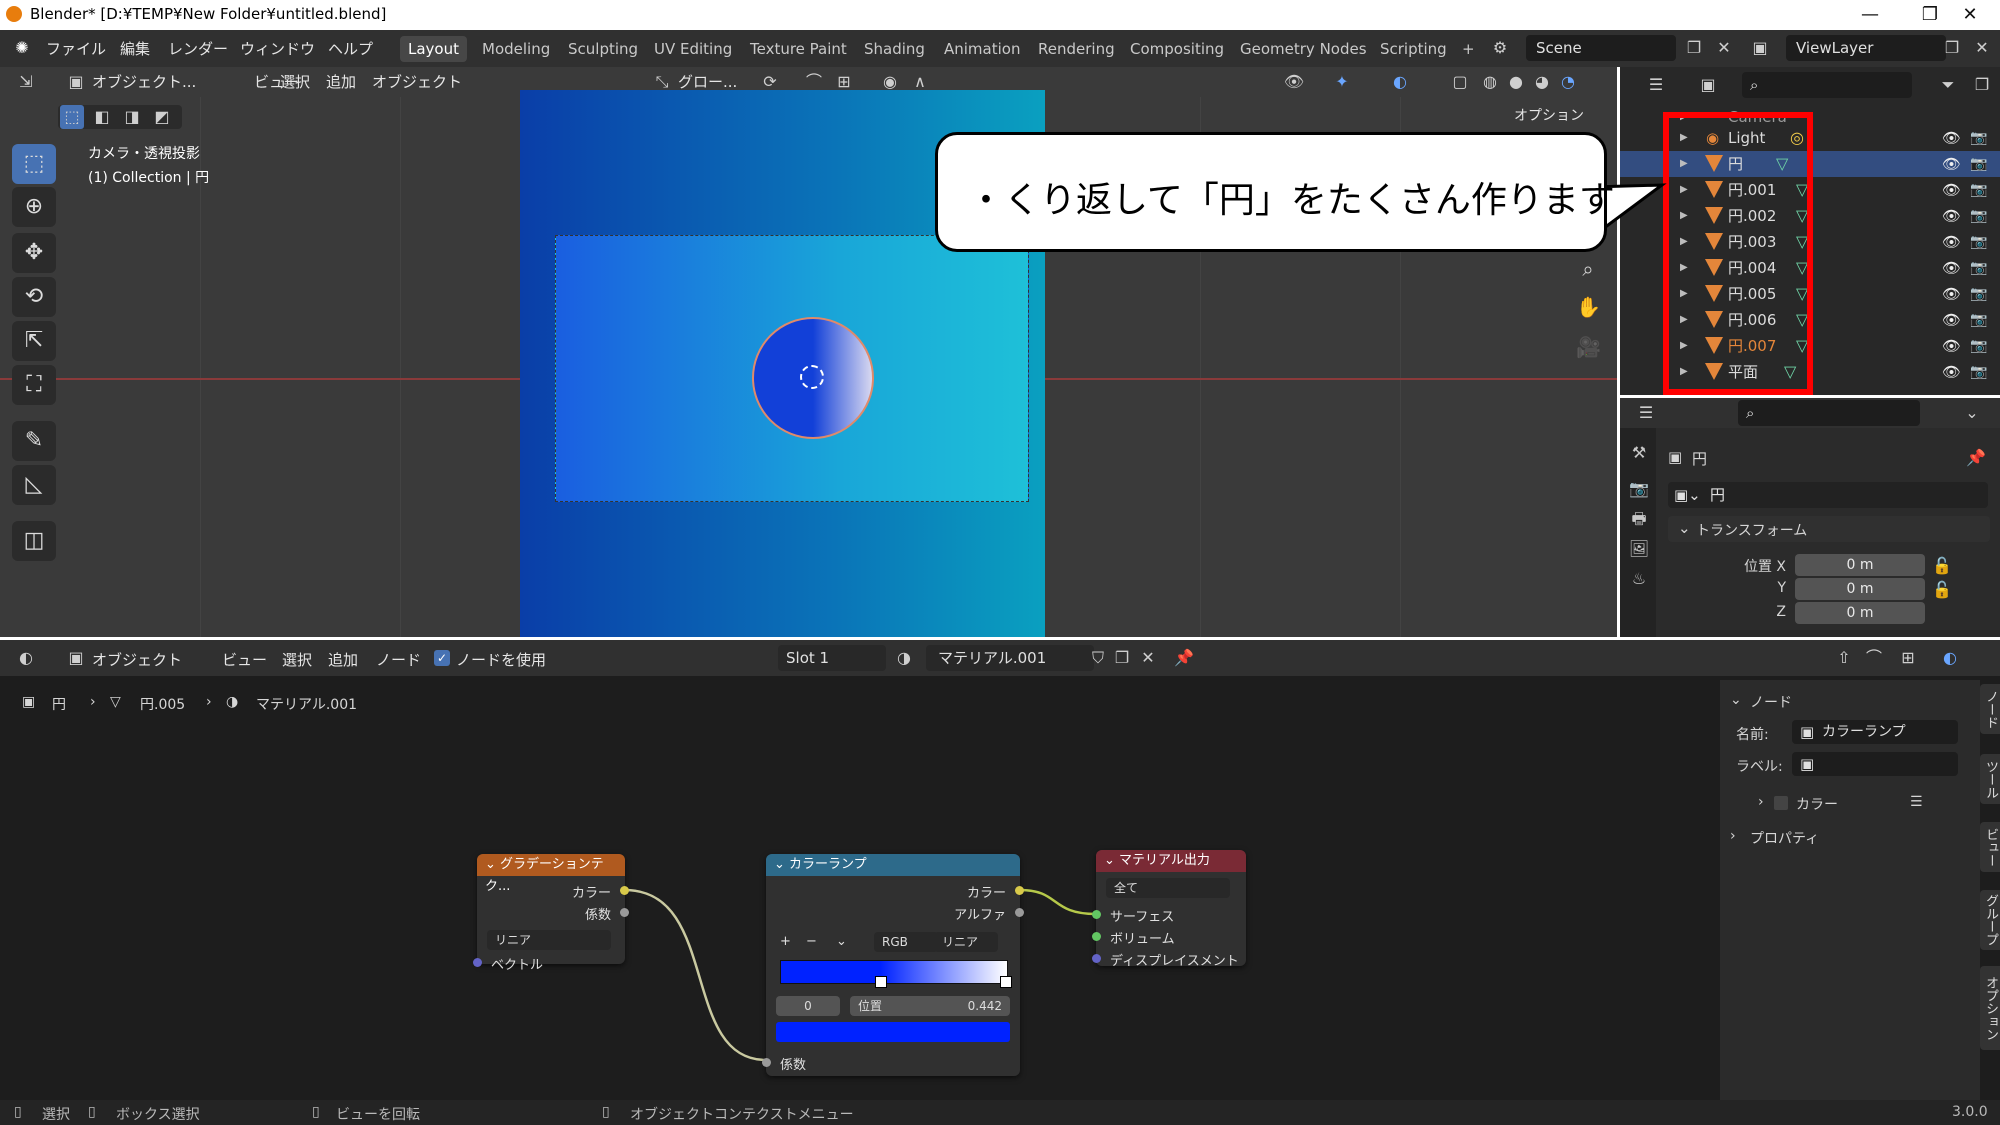 The width and height of the screenshot is (2000, 1125). Describe the element at coordinates (1844, 658) in the screenshot. I see `parent-node-tree-icon: ⇧` at that location.